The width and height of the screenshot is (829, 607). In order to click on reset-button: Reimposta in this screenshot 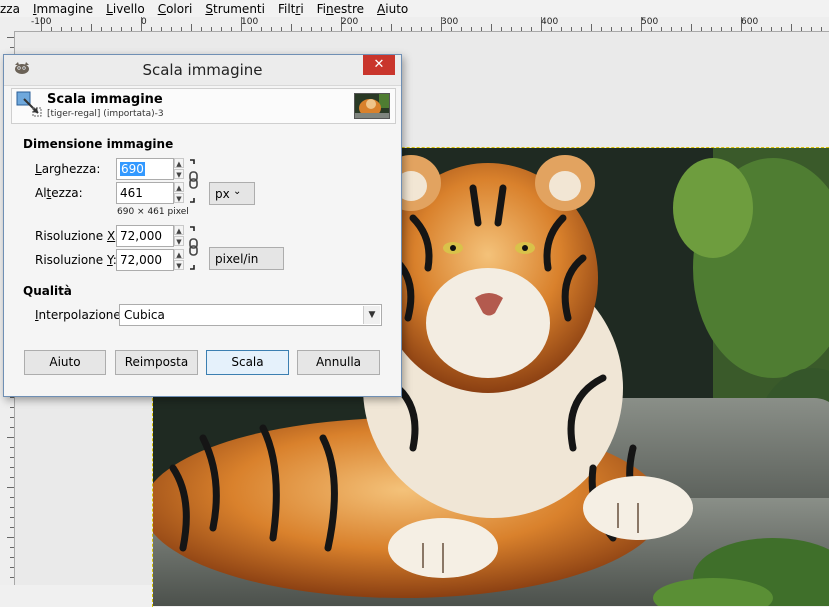, I will do `click(156, 362)`.